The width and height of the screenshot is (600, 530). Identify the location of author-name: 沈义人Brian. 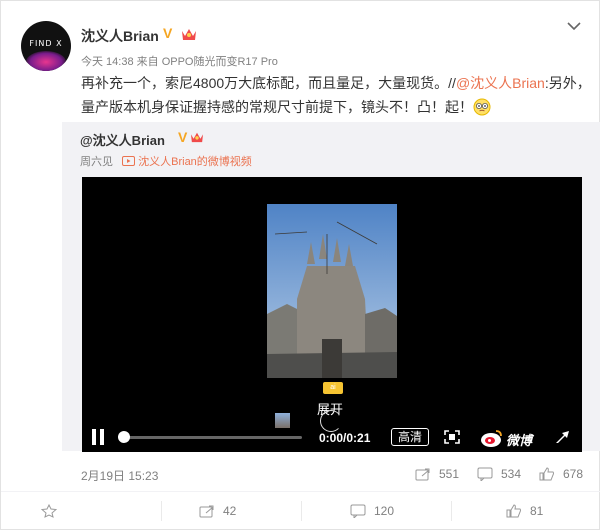
(120, 36).